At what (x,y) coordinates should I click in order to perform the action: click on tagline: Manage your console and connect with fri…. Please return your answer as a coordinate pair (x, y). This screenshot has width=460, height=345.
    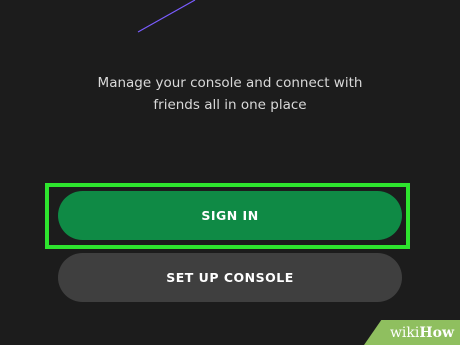
    Looking at the image, I should click on (230, 94).